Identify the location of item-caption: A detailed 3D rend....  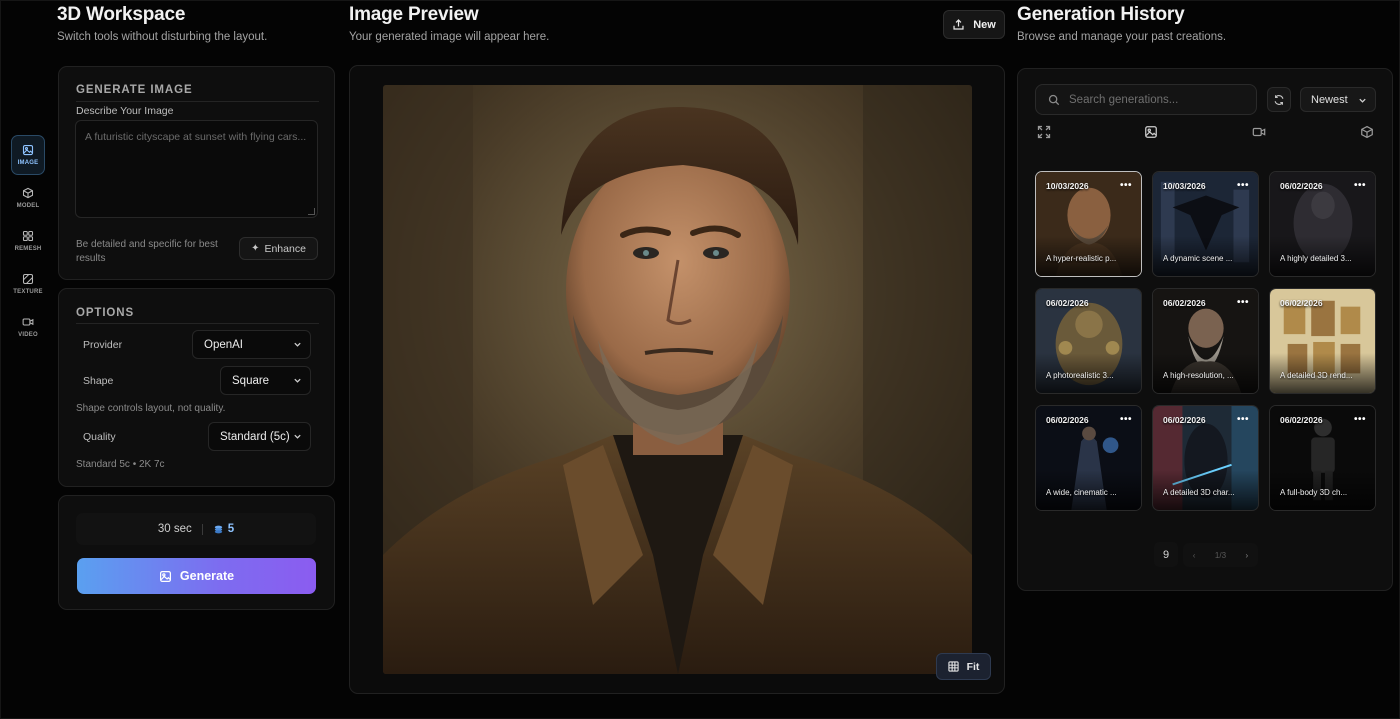
(1316, 375).